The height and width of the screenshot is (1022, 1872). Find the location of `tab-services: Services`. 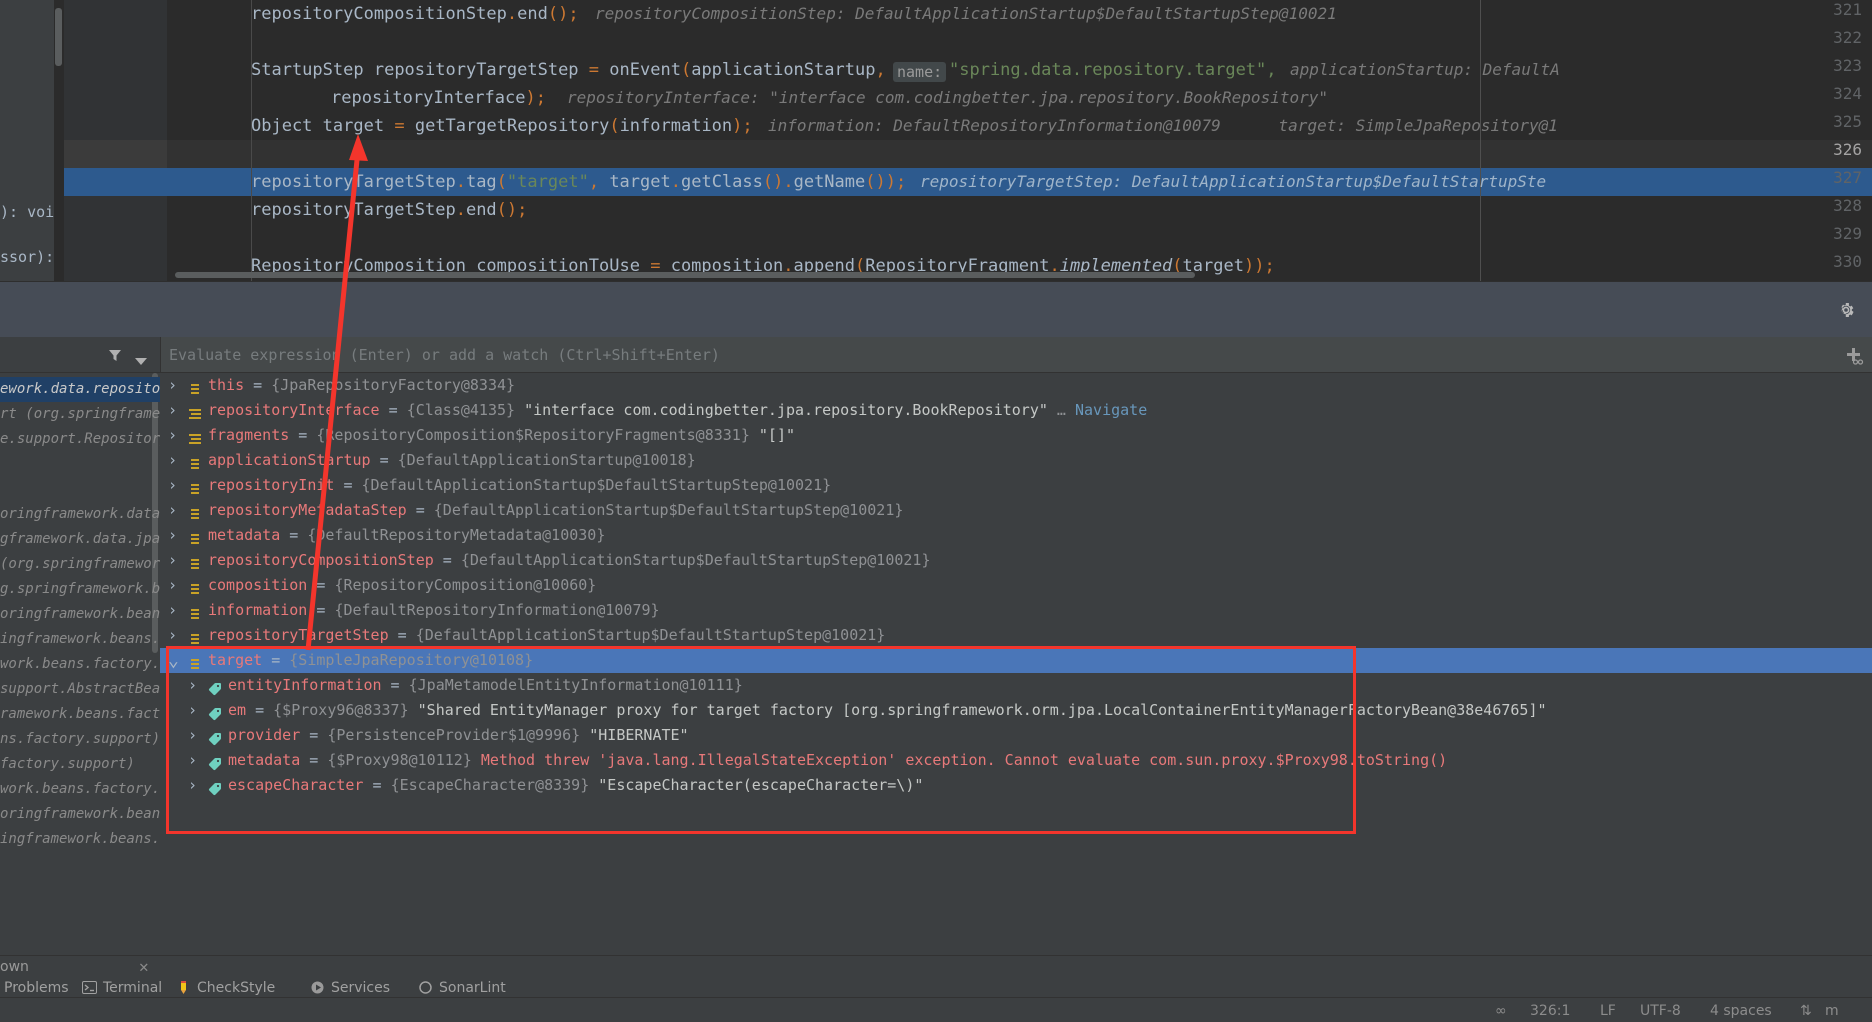

tab-services: Services is located at coordinates (360, 988).